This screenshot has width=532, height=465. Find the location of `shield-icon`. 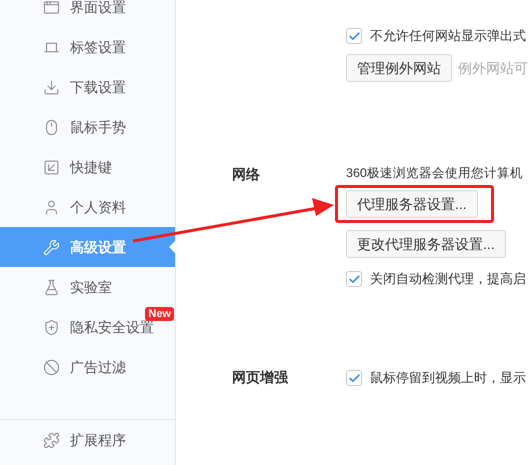

shield-icon is located at coordinates (51, 327).